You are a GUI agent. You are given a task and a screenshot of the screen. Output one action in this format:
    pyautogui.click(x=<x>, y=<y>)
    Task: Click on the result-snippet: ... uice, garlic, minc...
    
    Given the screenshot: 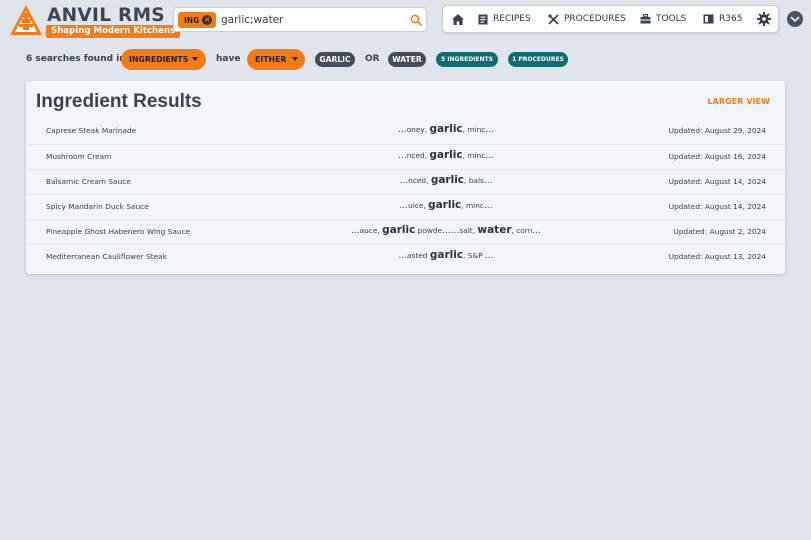 What is the action you would take?
    pyautogui.click(x=446, y=207)
    